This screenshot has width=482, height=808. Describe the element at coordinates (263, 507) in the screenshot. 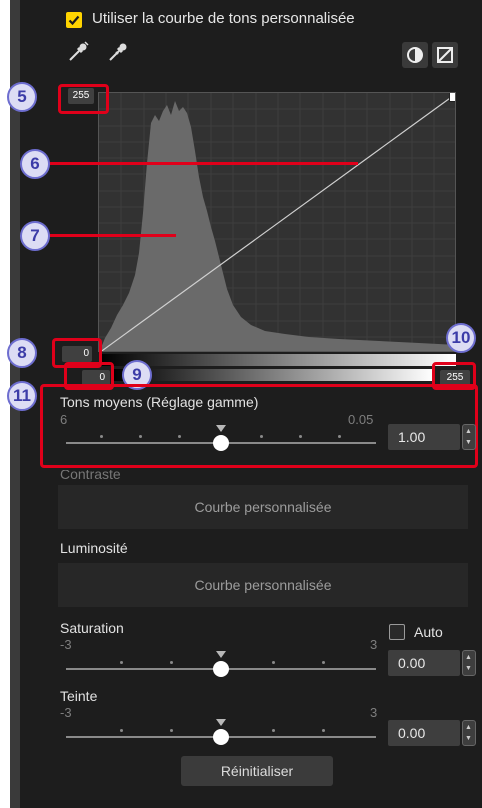

I see `contrast-preset-box: Courbe personnalisée` at that location.